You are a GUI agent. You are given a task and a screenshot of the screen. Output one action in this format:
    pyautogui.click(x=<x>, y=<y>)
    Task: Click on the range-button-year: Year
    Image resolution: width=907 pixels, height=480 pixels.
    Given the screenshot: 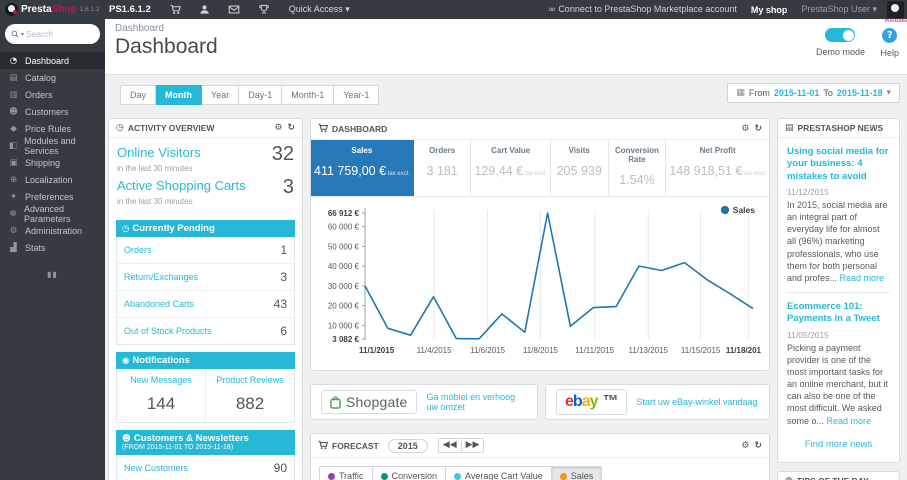 What is the action you would take?
    pyautogui.click(x=221, y=95)
    